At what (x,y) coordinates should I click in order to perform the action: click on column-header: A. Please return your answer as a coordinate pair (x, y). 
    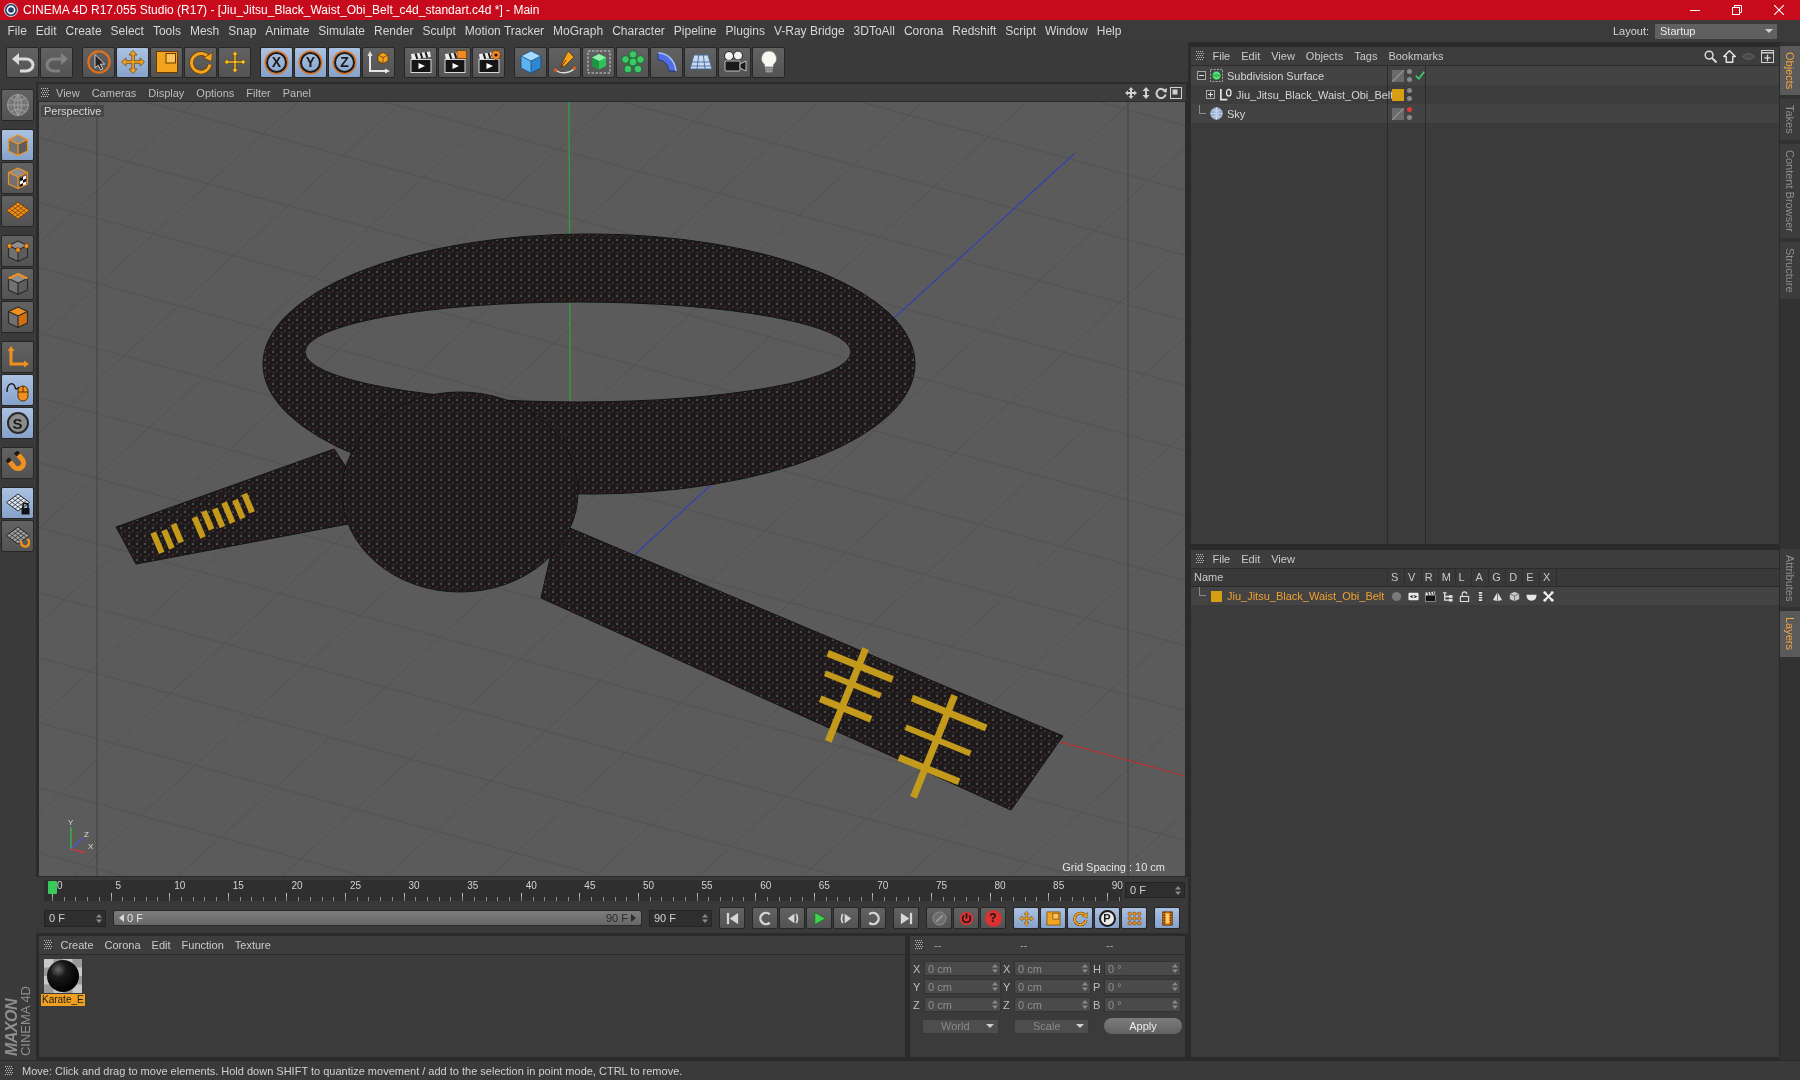
    Looking at the image, I should click on (1481, 577).